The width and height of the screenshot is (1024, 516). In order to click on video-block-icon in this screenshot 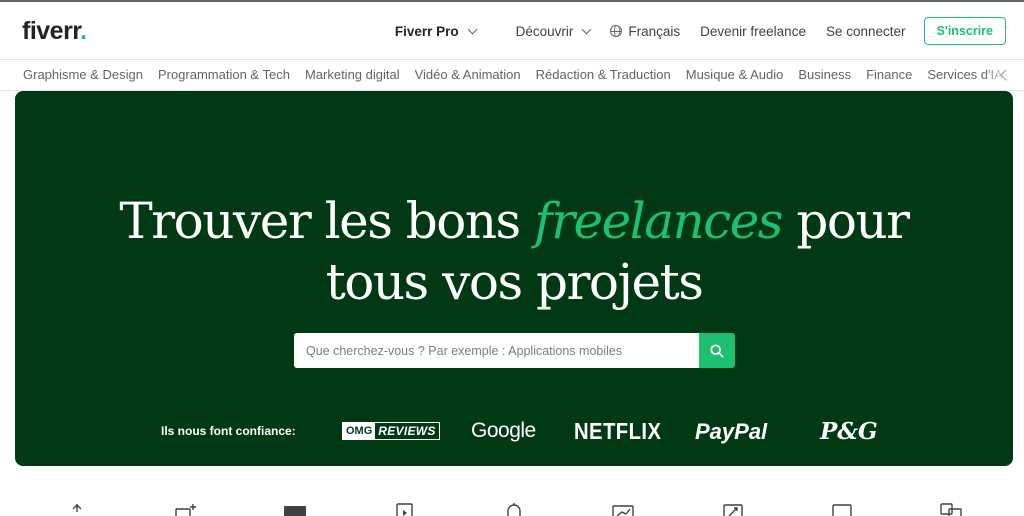, I will do `click(295, 509)`.